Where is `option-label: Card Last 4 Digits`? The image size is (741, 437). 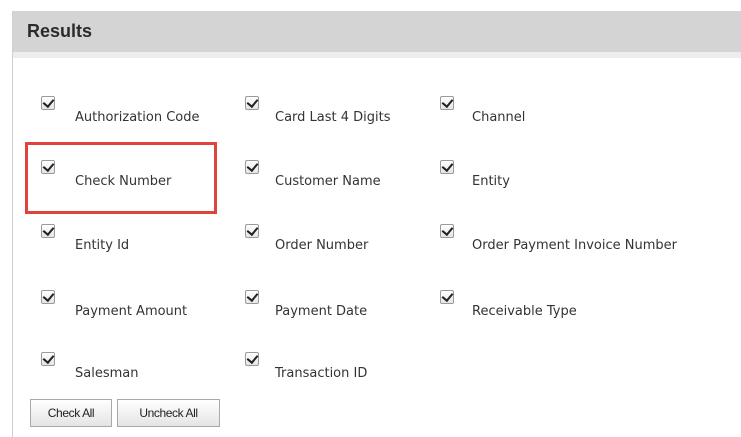
option-label: Card Last 4 Digits is located at coordinates (333, 117).